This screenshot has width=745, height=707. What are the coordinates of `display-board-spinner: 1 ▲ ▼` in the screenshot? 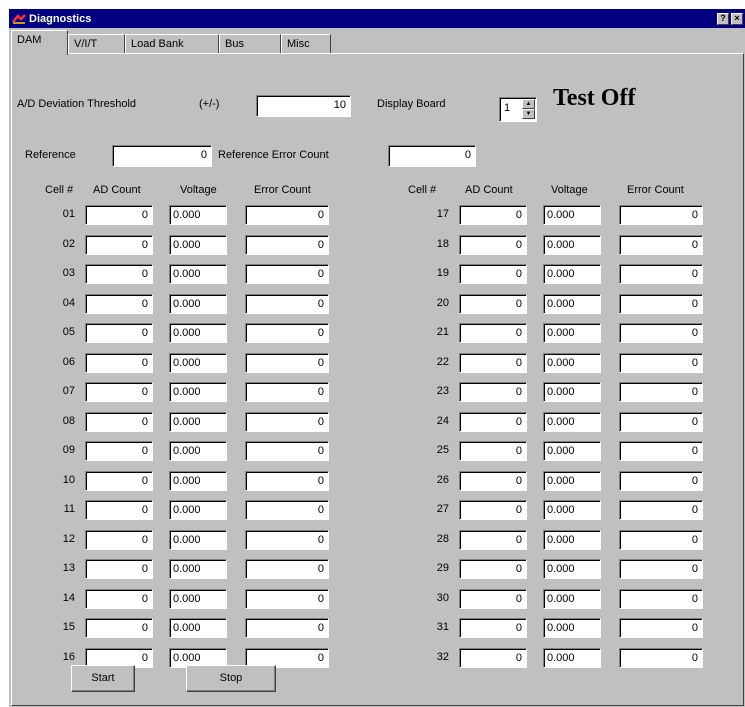 It's located at (518, 109).